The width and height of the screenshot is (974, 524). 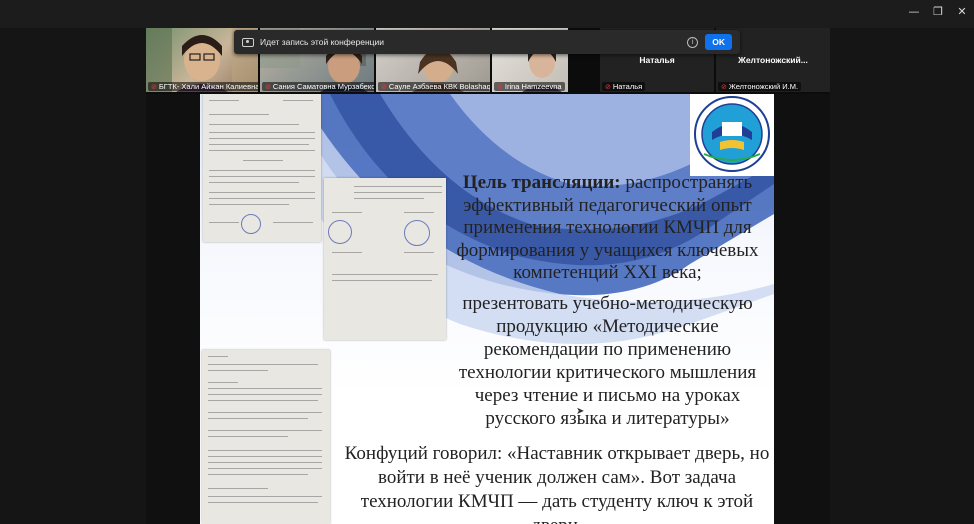 I want to click on restore-button: ❐, so click(x=938, y=11).